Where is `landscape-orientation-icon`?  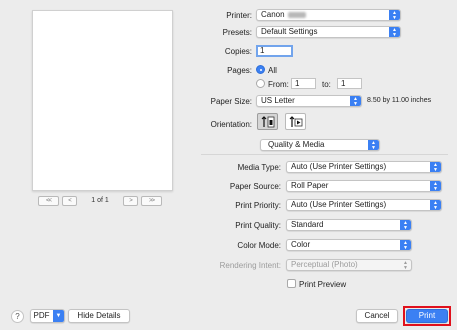 landscape-orientation-icon is located at coordinates (295, 121).